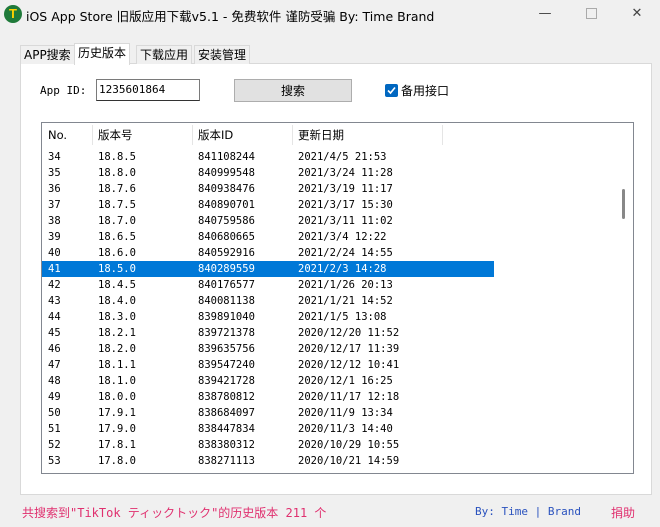  What do you see at coordinates (345, 189) in the screenshot?
I see `row-update-date: 2021/3/19 11:17` at bounding box center [345, 189].